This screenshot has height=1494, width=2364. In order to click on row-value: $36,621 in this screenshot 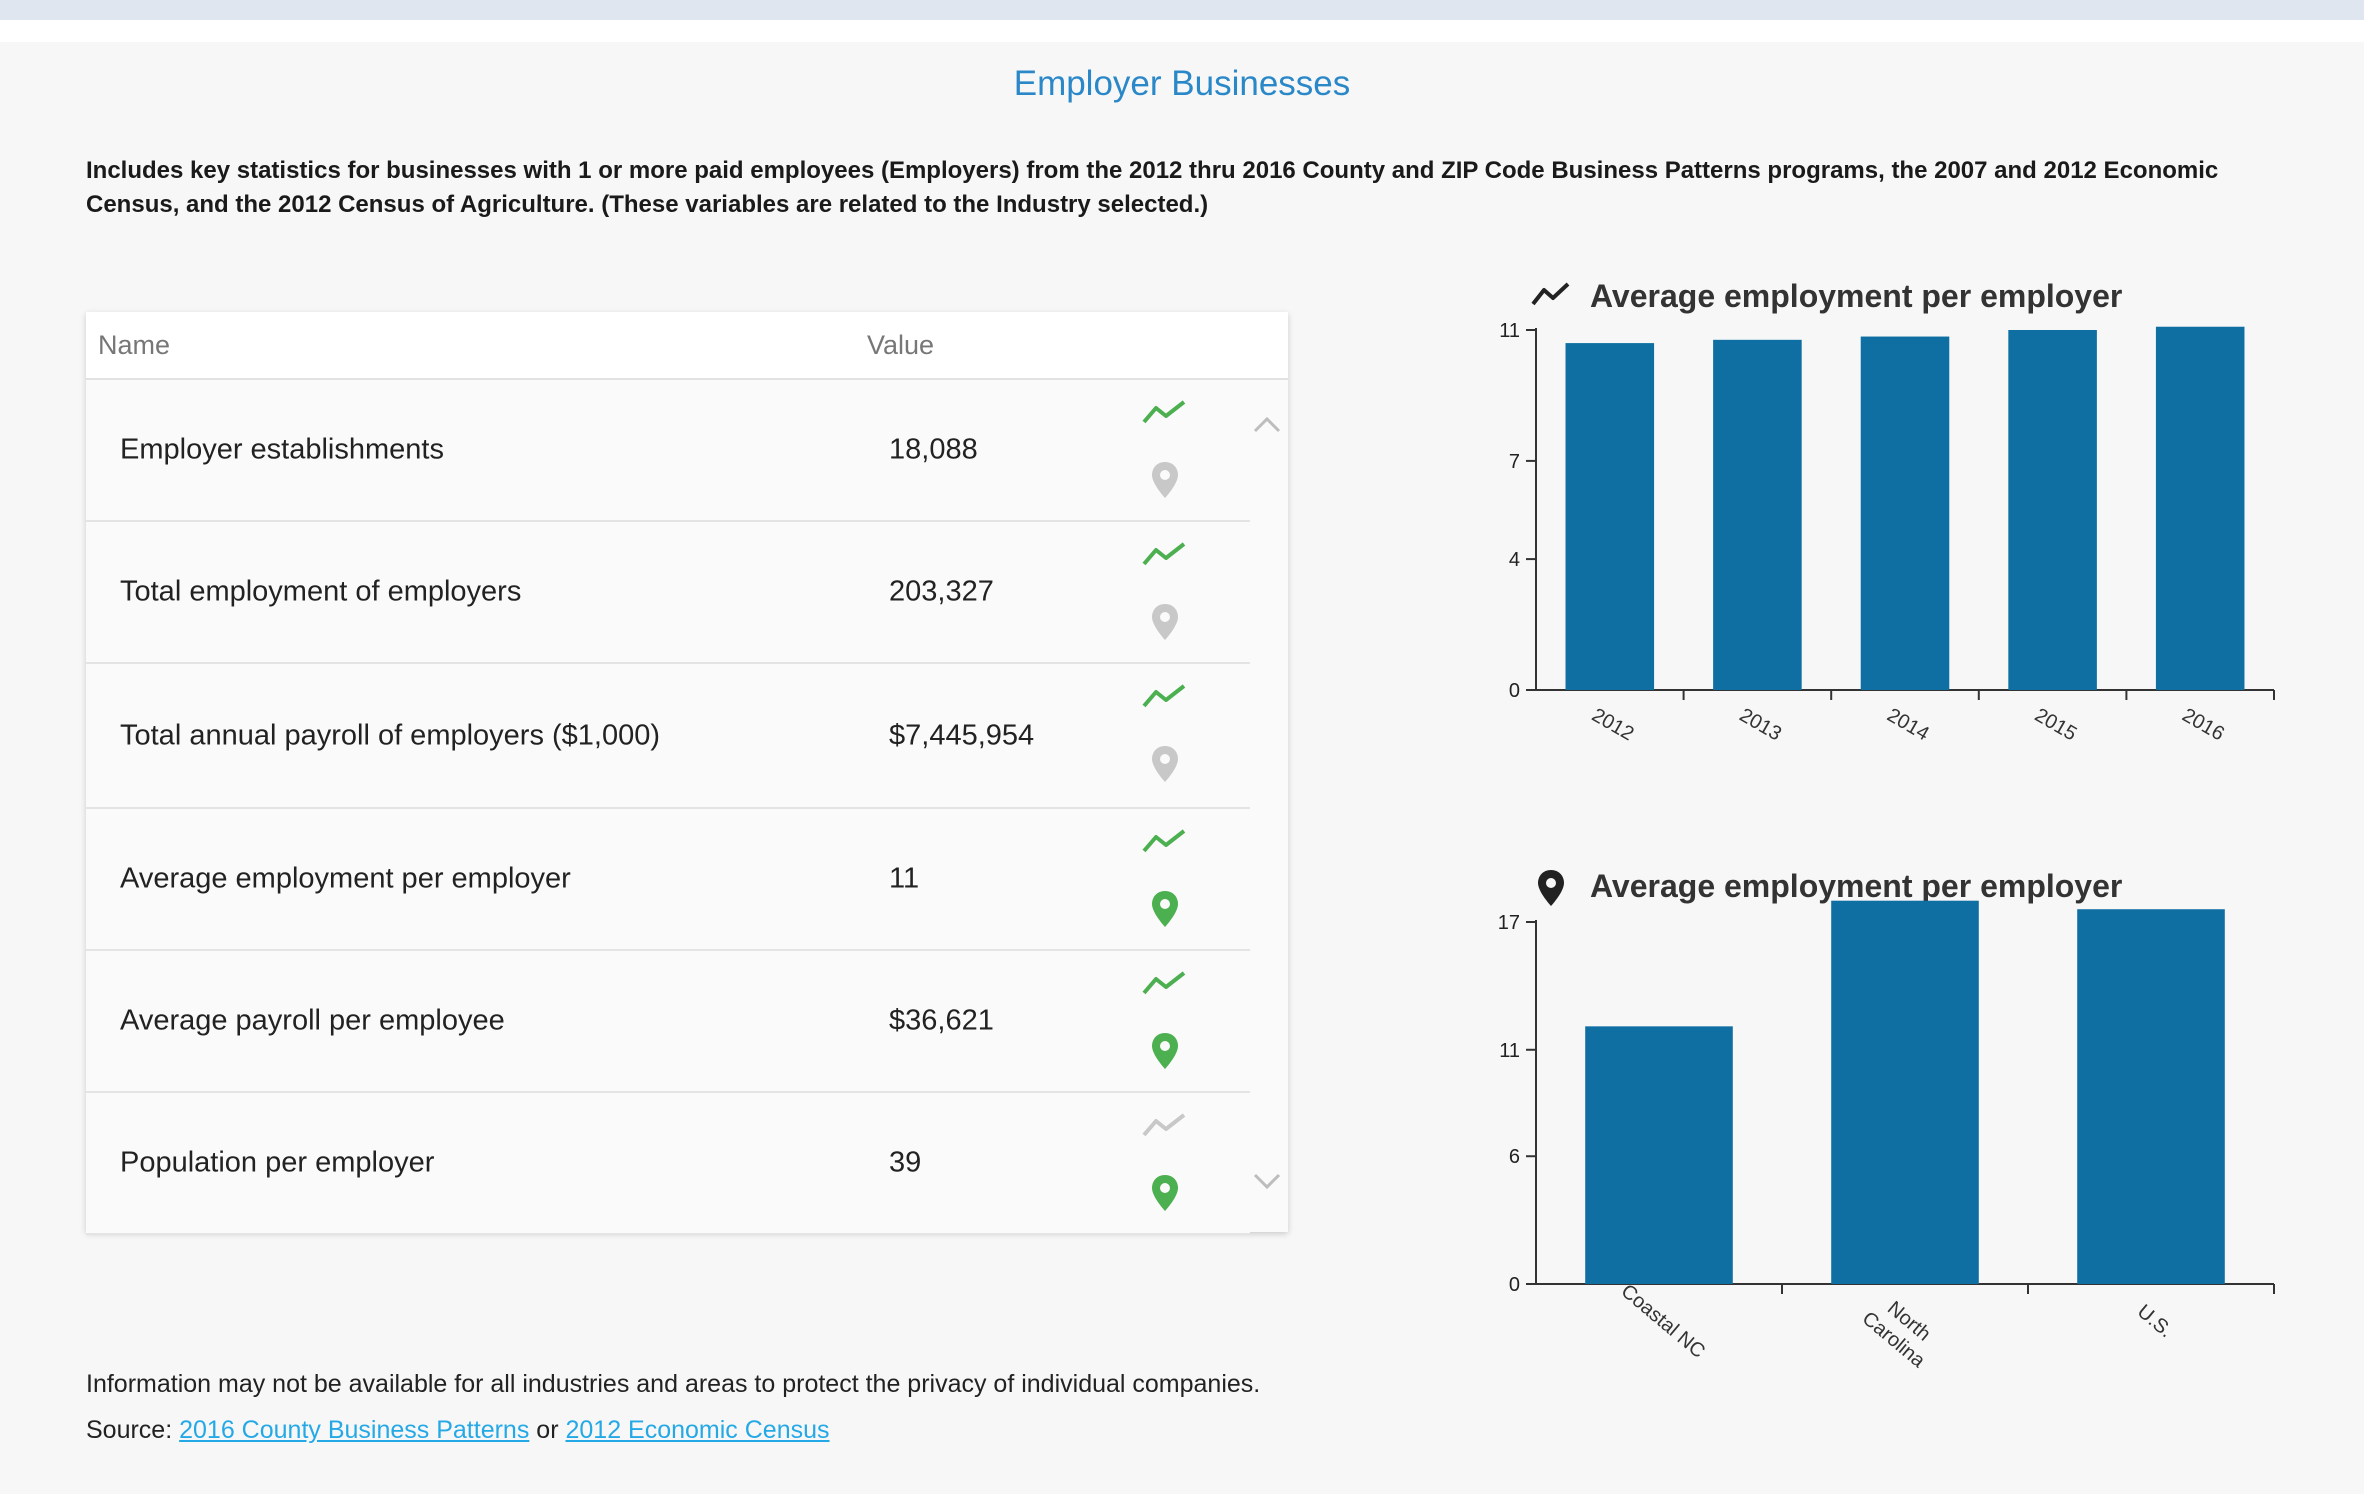, I will do `click(941, 1020)`.